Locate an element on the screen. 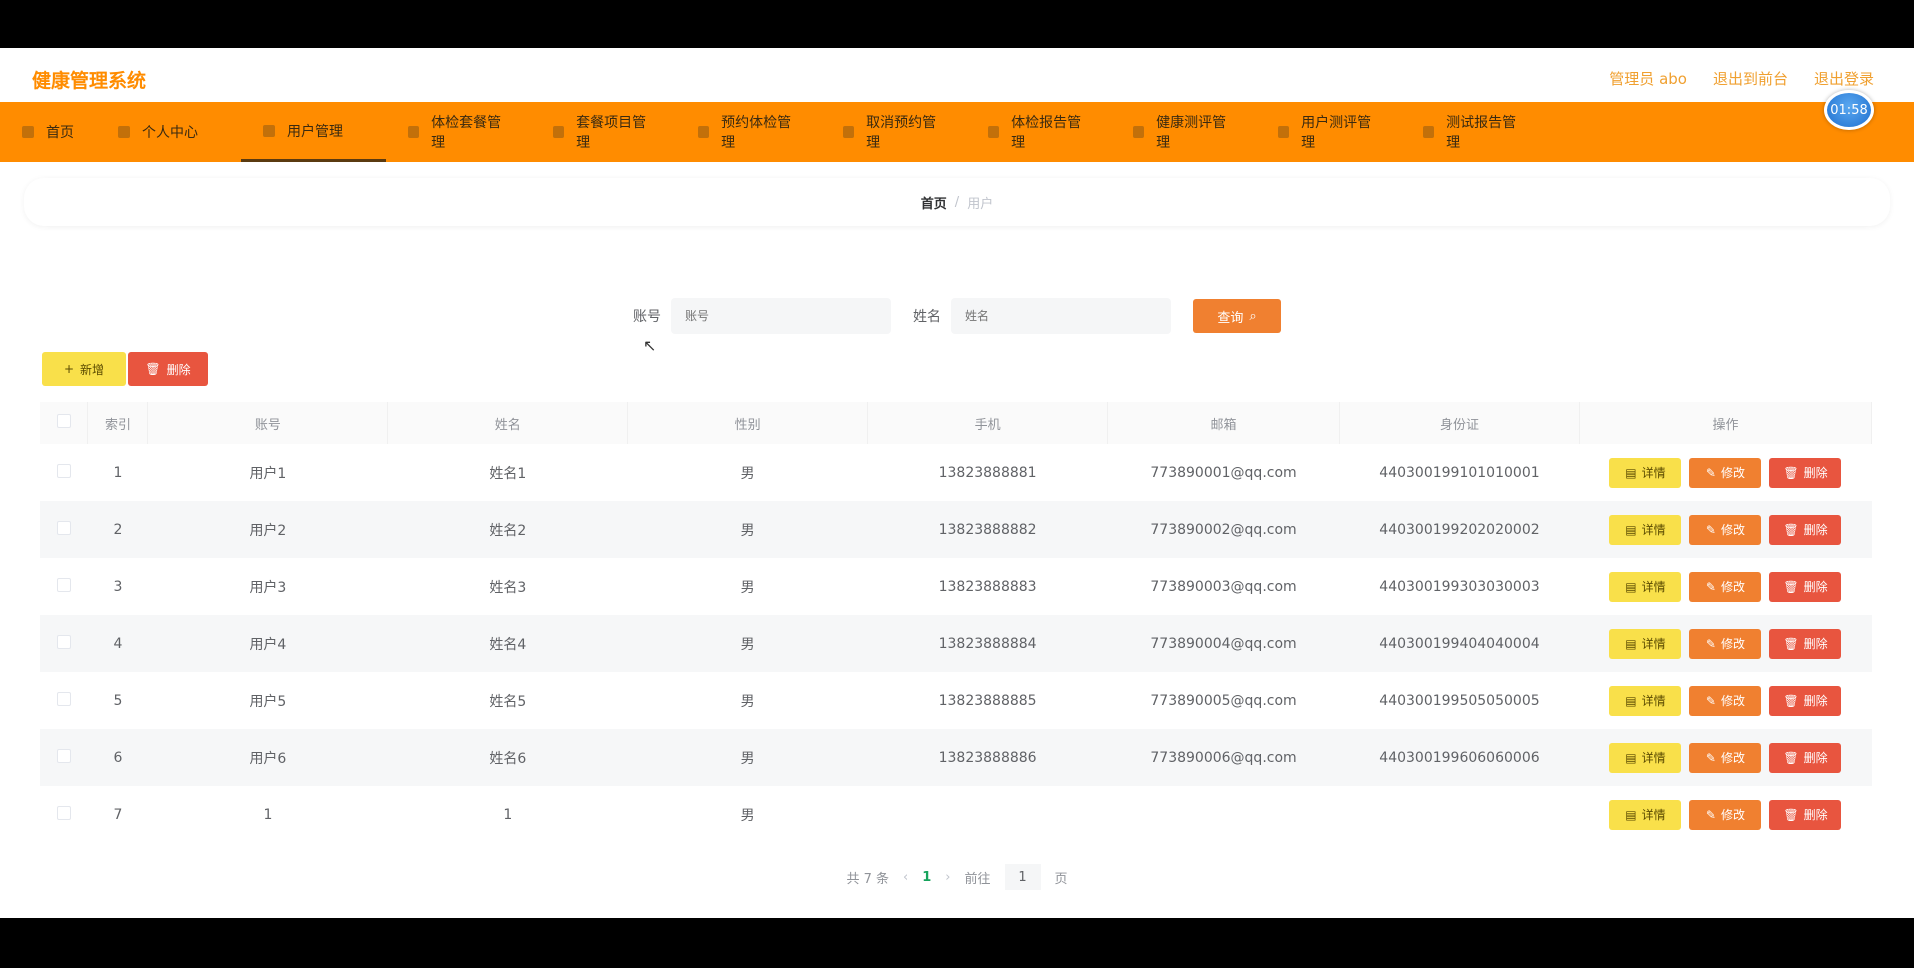  nav-item-2: 用户管理 is located at coordinates (313, 132).